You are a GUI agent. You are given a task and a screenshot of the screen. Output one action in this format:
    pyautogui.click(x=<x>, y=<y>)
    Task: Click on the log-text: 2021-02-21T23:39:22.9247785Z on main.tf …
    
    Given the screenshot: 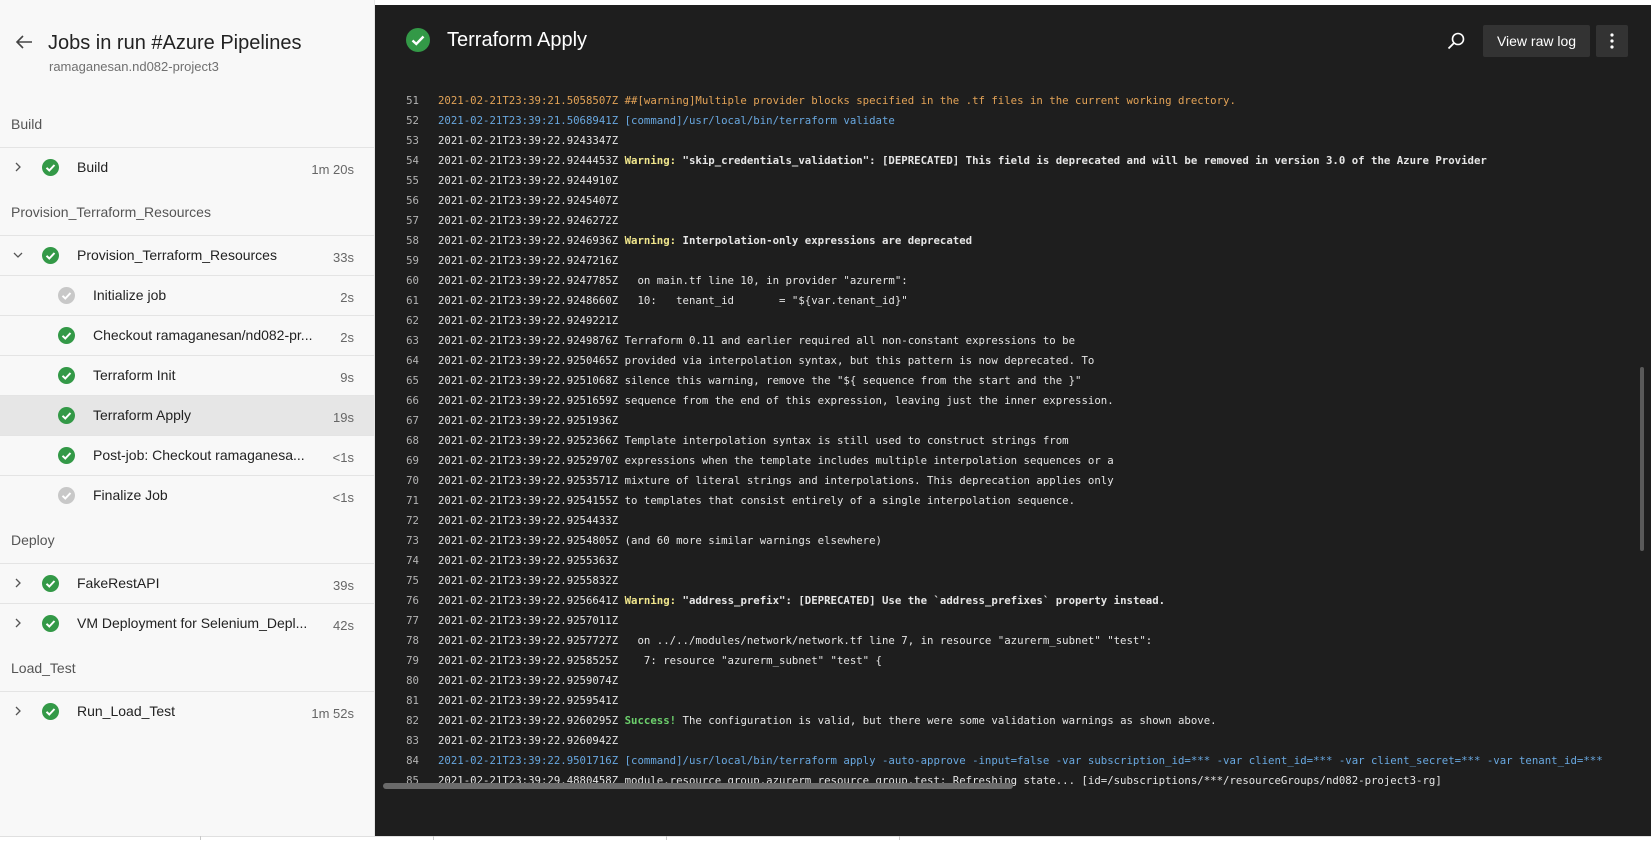 What is the action you would take?
    pyautogui.click(x=673, y=280)
    